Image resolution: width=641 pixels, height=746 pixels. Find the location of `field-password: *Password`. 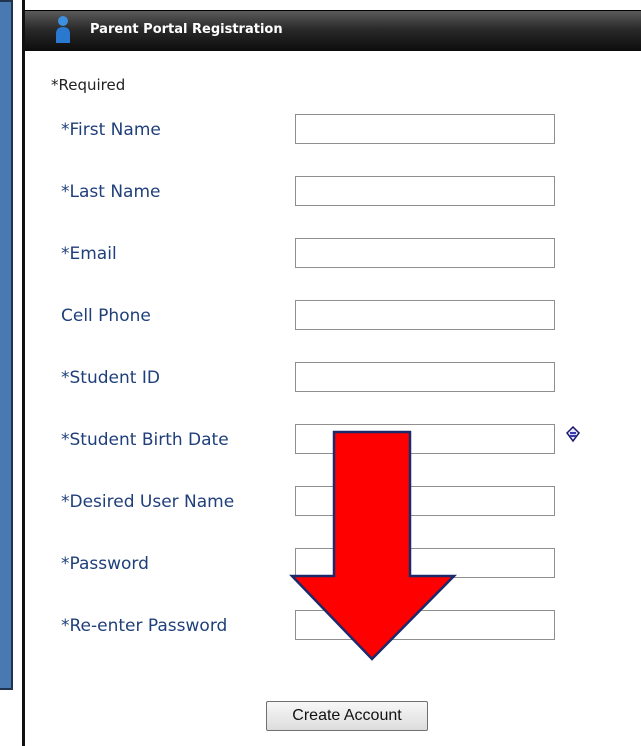

field-password: *Password is located at coordinates (333, 565).